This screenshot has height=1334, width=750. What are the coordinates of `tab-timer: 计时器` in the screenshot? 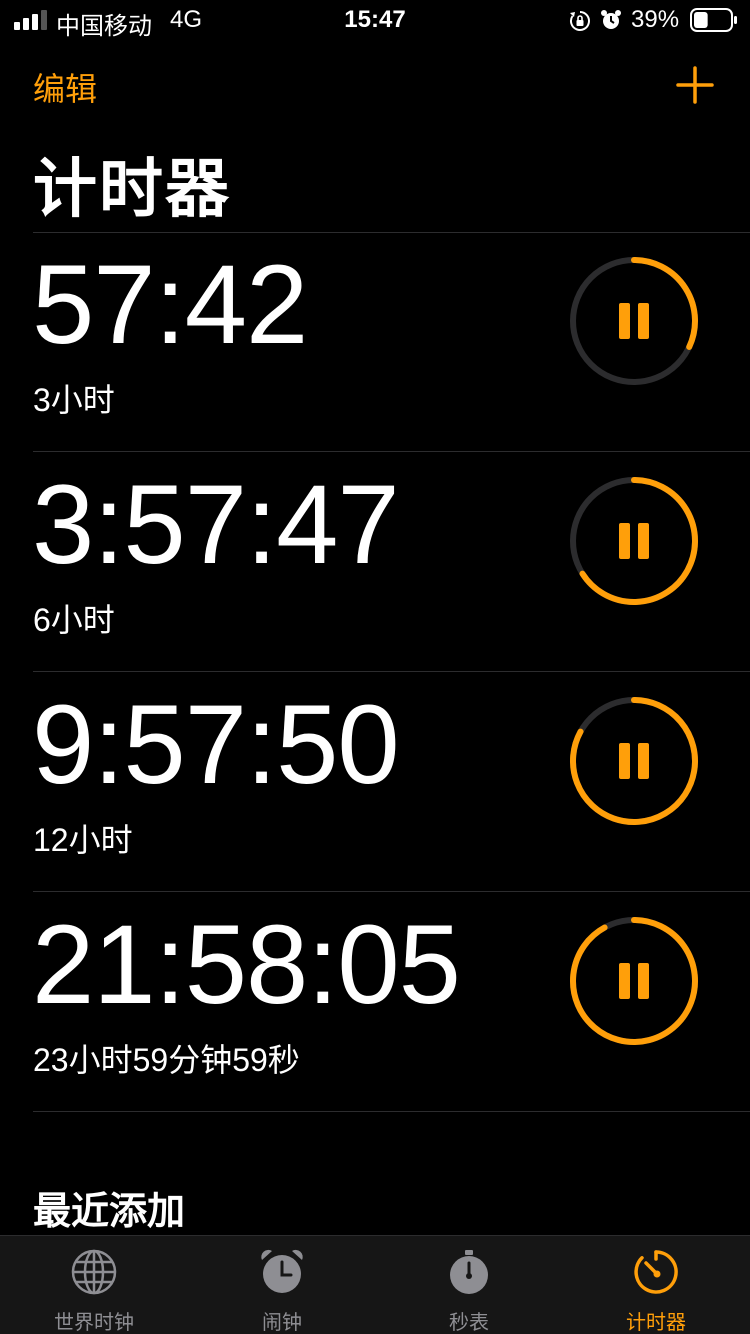 It's located at (656, 1285).